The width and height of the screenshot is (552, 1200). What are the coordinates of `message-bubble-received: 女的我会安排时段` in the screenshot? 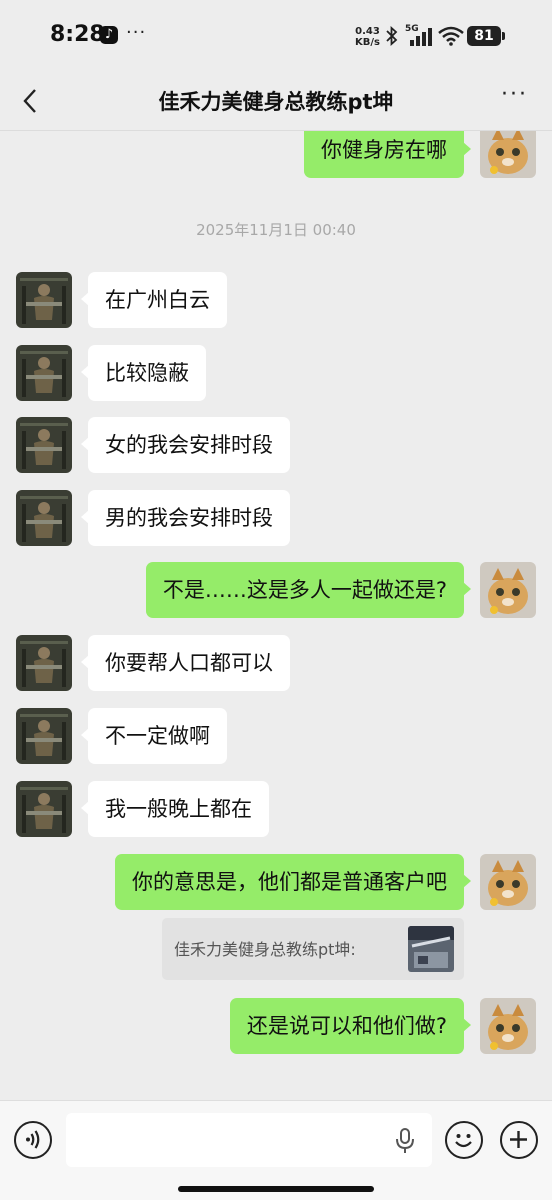 It's located at (185, 445).